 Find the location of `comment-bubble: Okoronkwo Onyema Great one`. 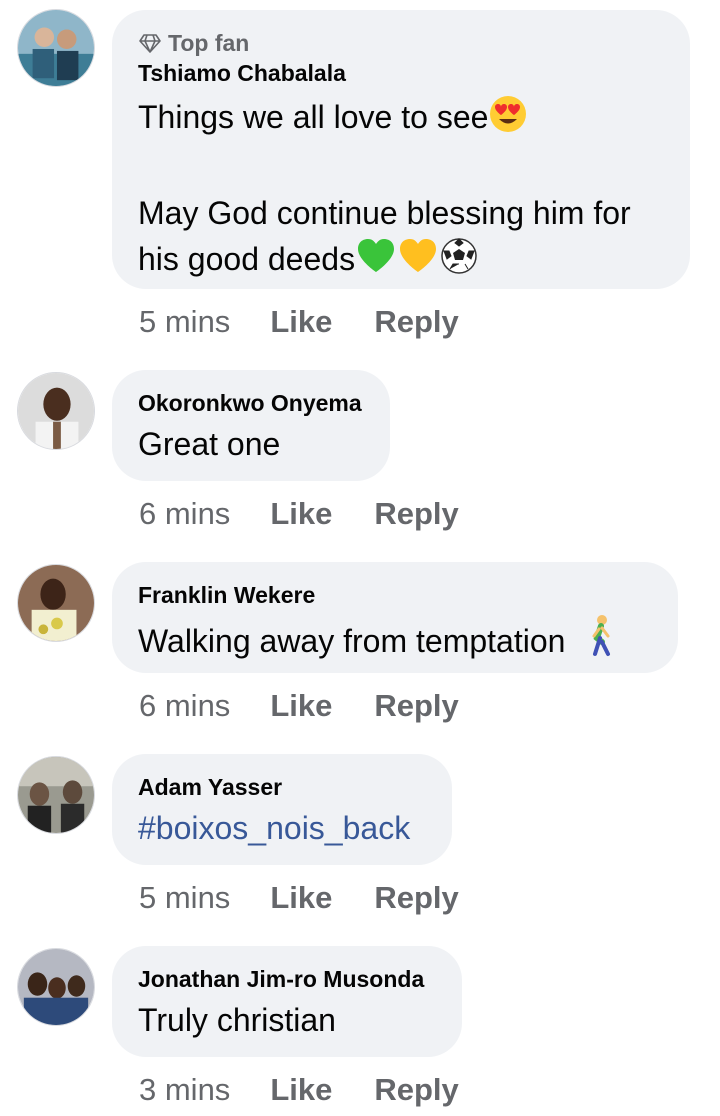

comment-bubble: Okoronkwo Onyema Great one is located at coordinates (251, 425).